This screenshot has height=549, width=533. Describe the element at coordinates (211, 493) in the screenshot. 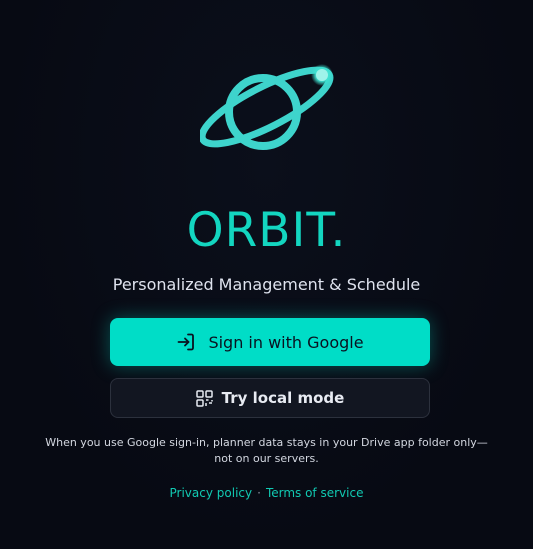

I see `privacy-policy-link: Privacy policy` at that location.